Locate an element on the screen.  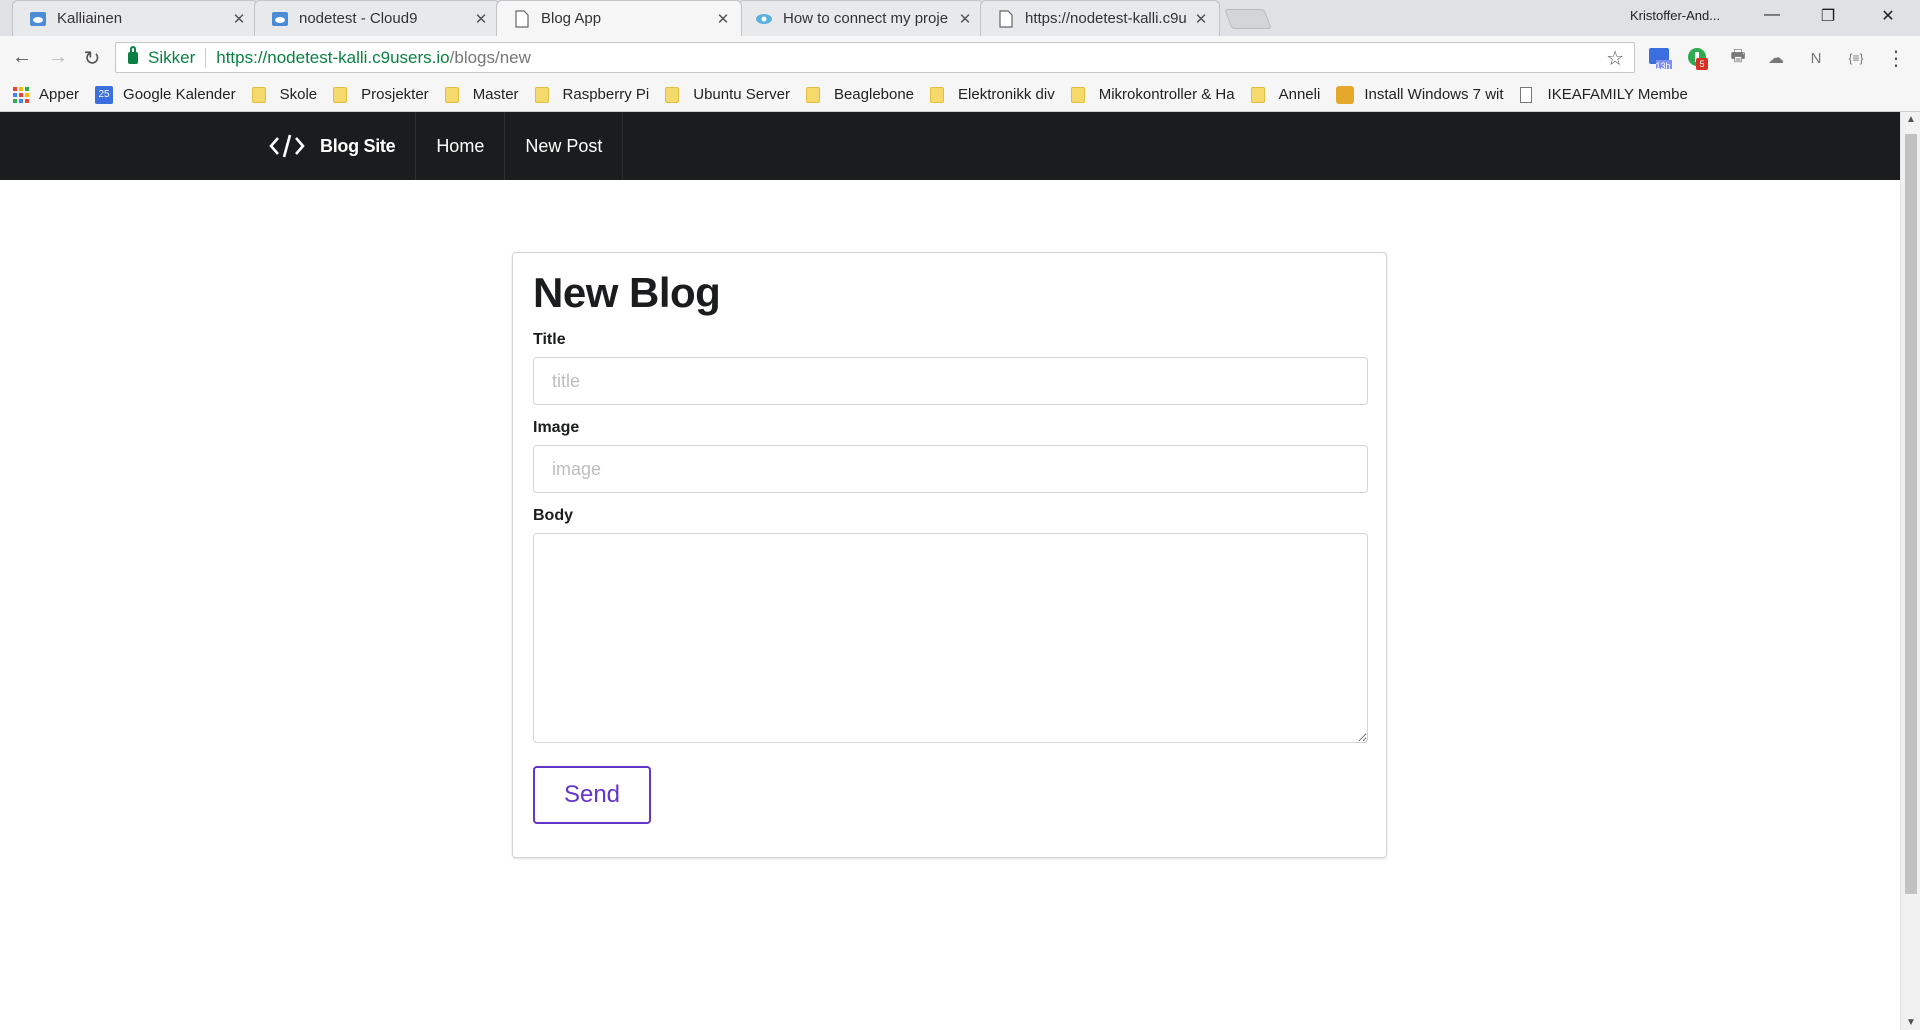
restore-icon: ❐ is located at coordinates (1828, 16).